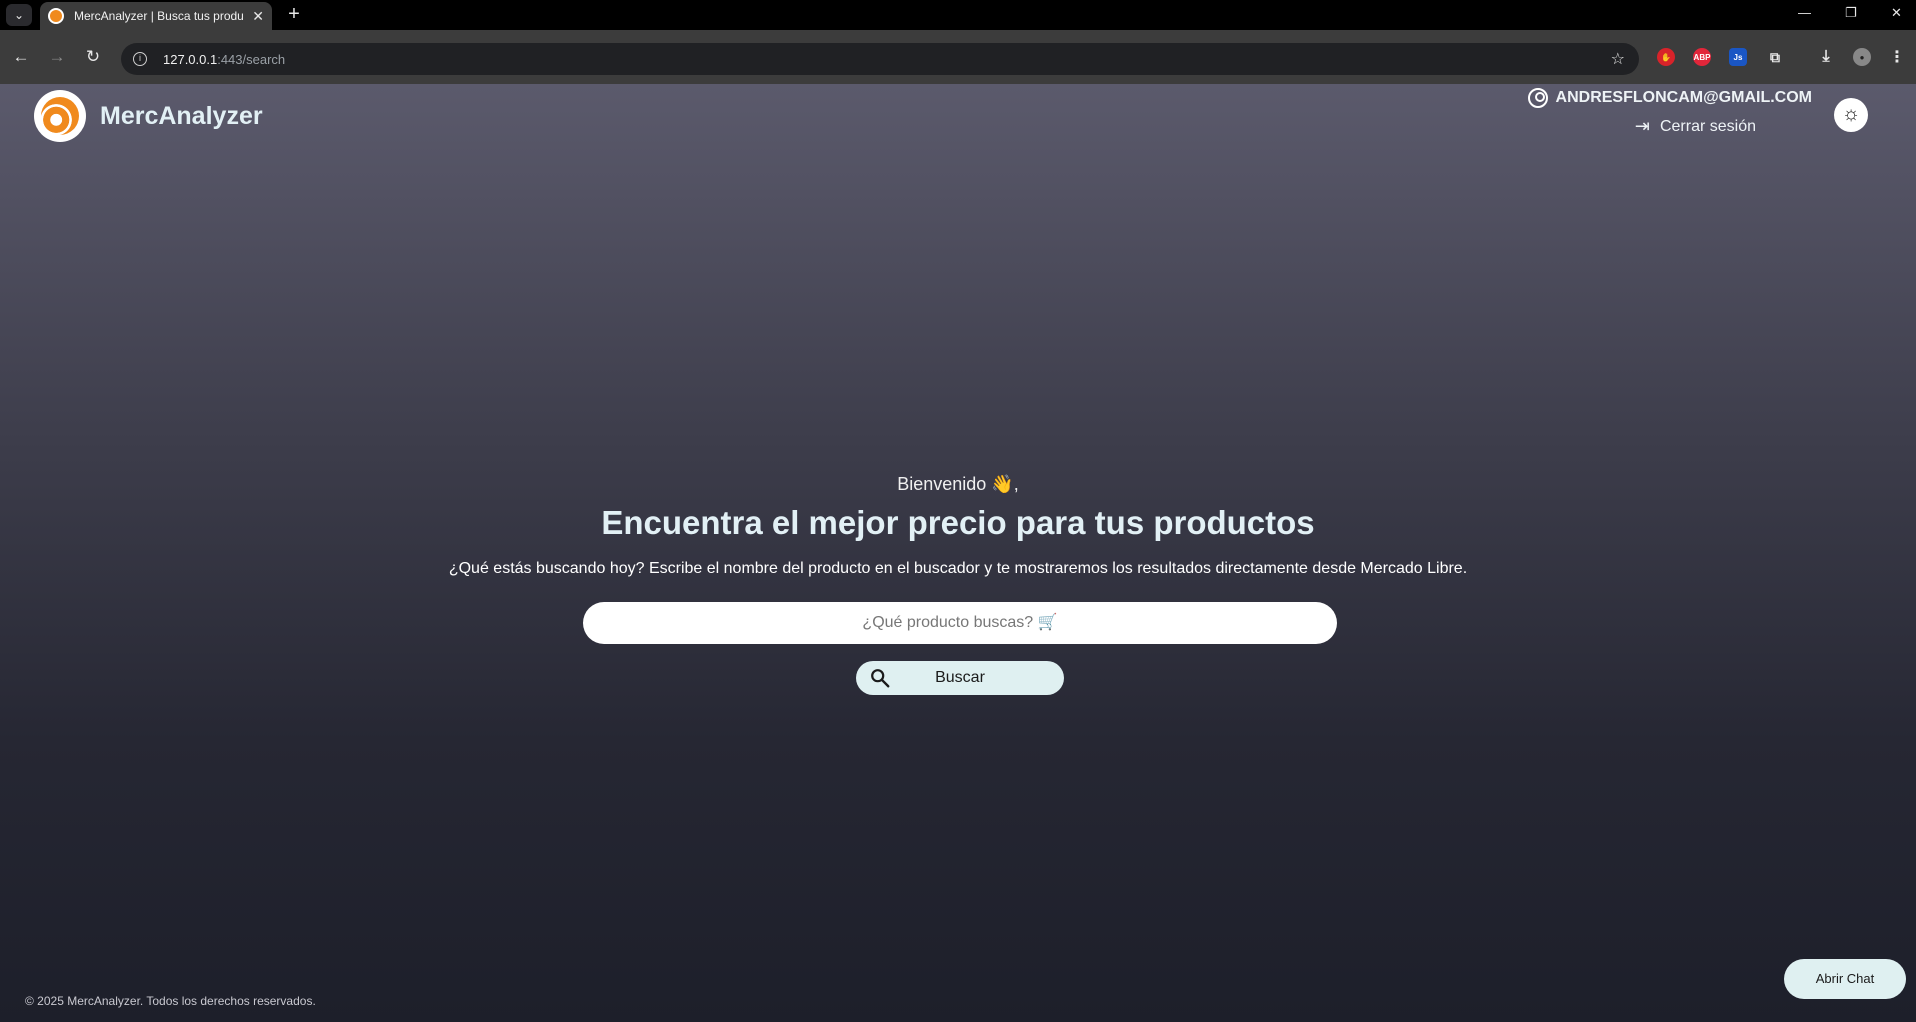 The width and height of the screenshot is (1916, 1022). What do you see at coordinates (880, 678) in the screenshot?
I see `search-icon` at bounding box center [880, 678].